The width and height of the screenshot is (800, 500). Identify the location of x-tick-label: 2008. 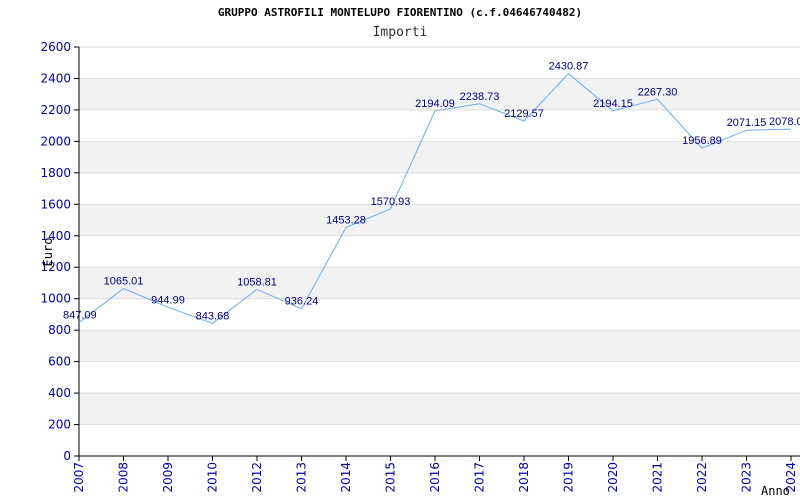
(124, 477).